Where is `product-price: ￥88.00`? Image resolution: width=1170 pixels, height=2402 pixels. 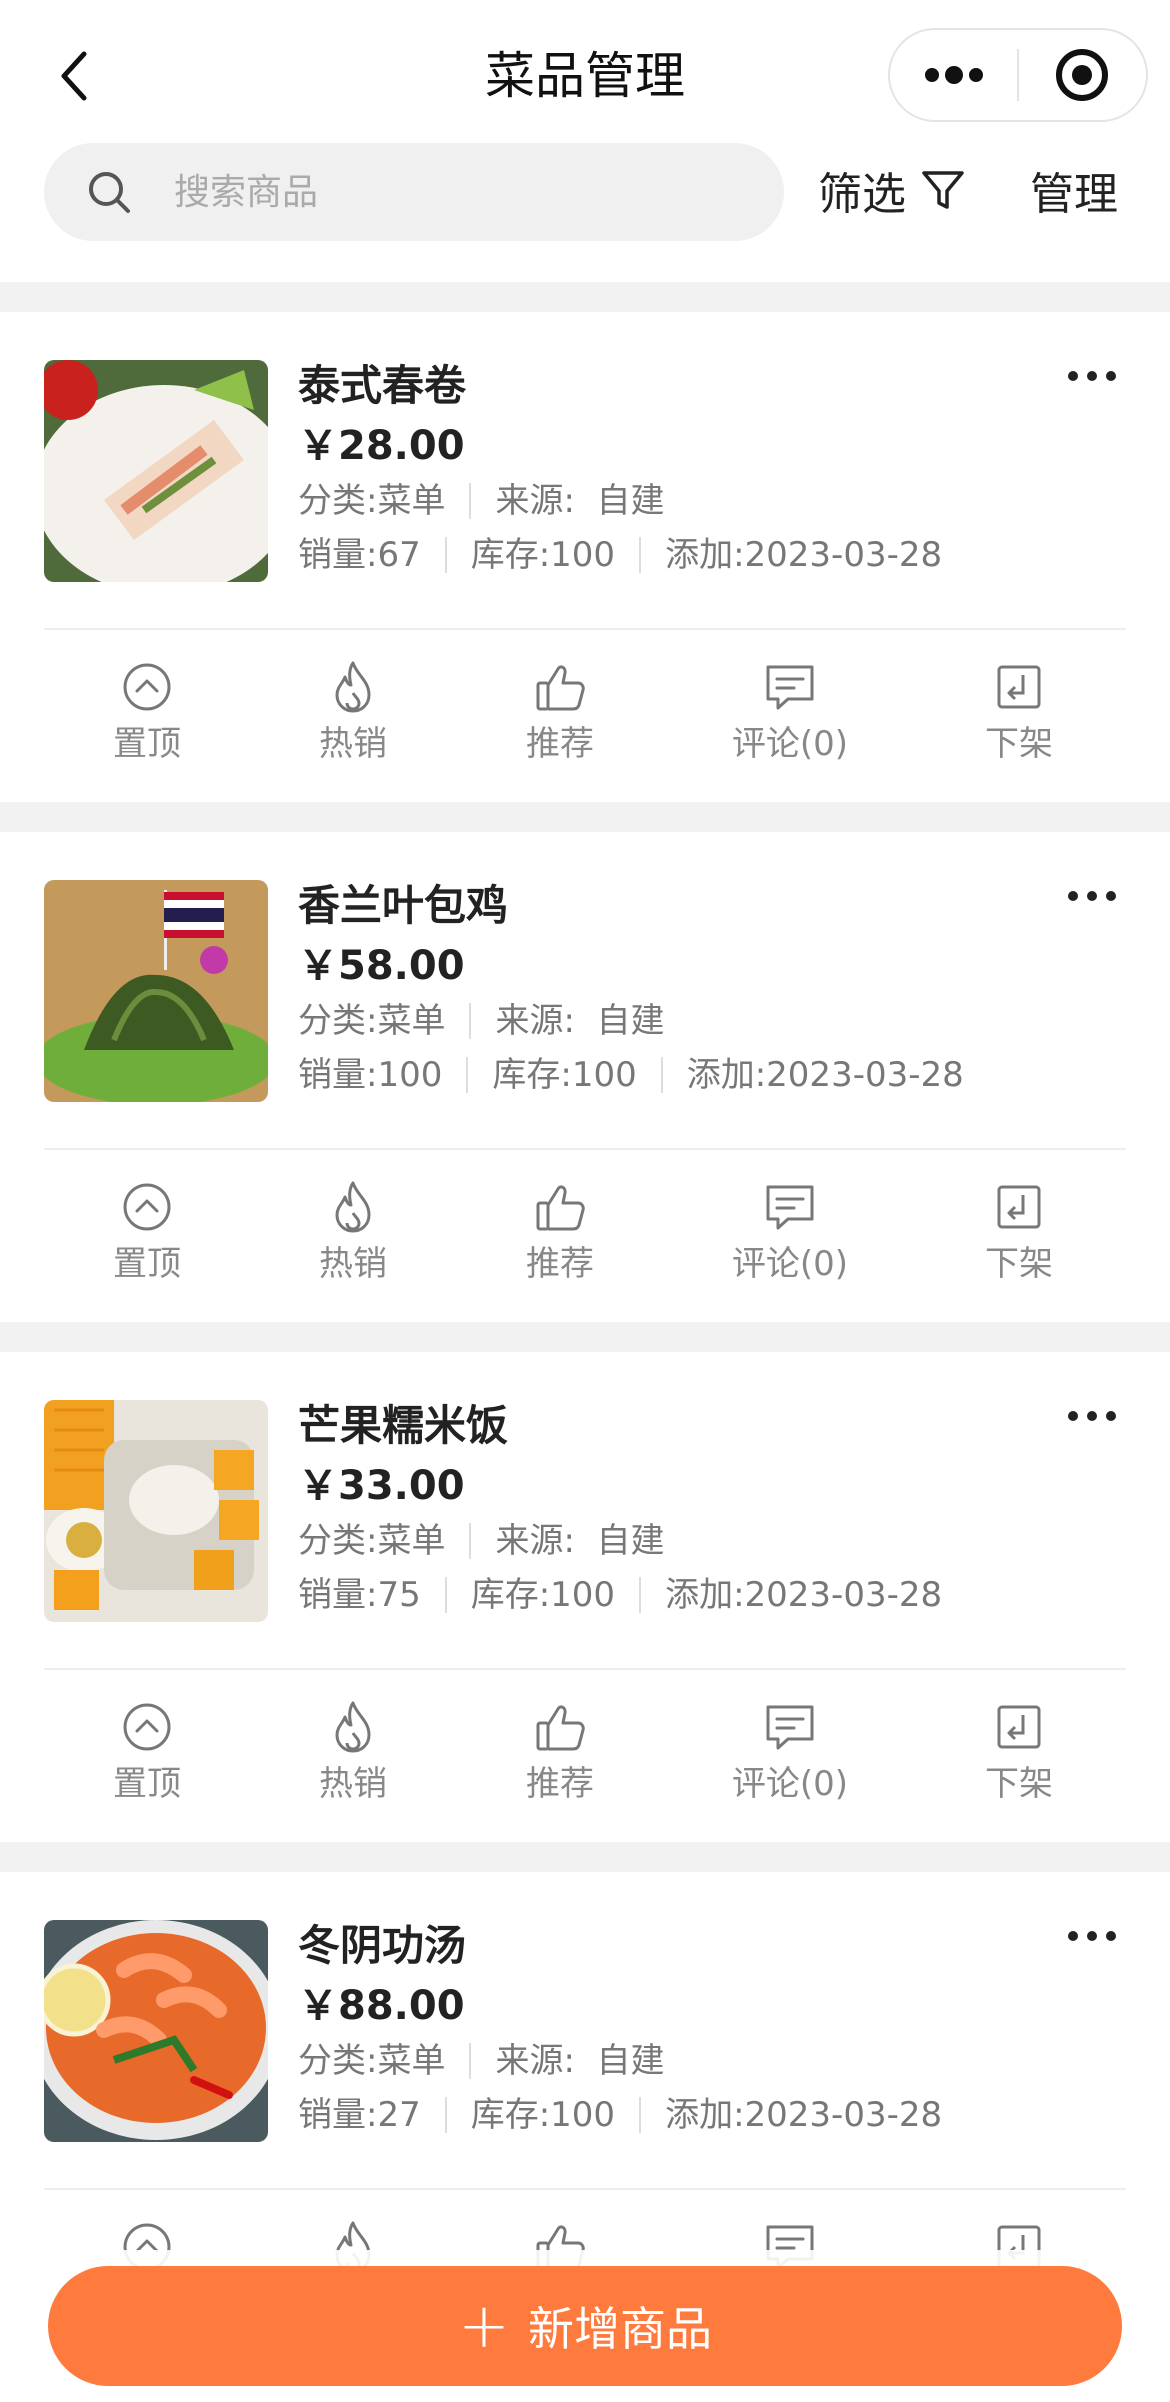 product-price: ￥88.00 is located at coordinates (381, 2006).